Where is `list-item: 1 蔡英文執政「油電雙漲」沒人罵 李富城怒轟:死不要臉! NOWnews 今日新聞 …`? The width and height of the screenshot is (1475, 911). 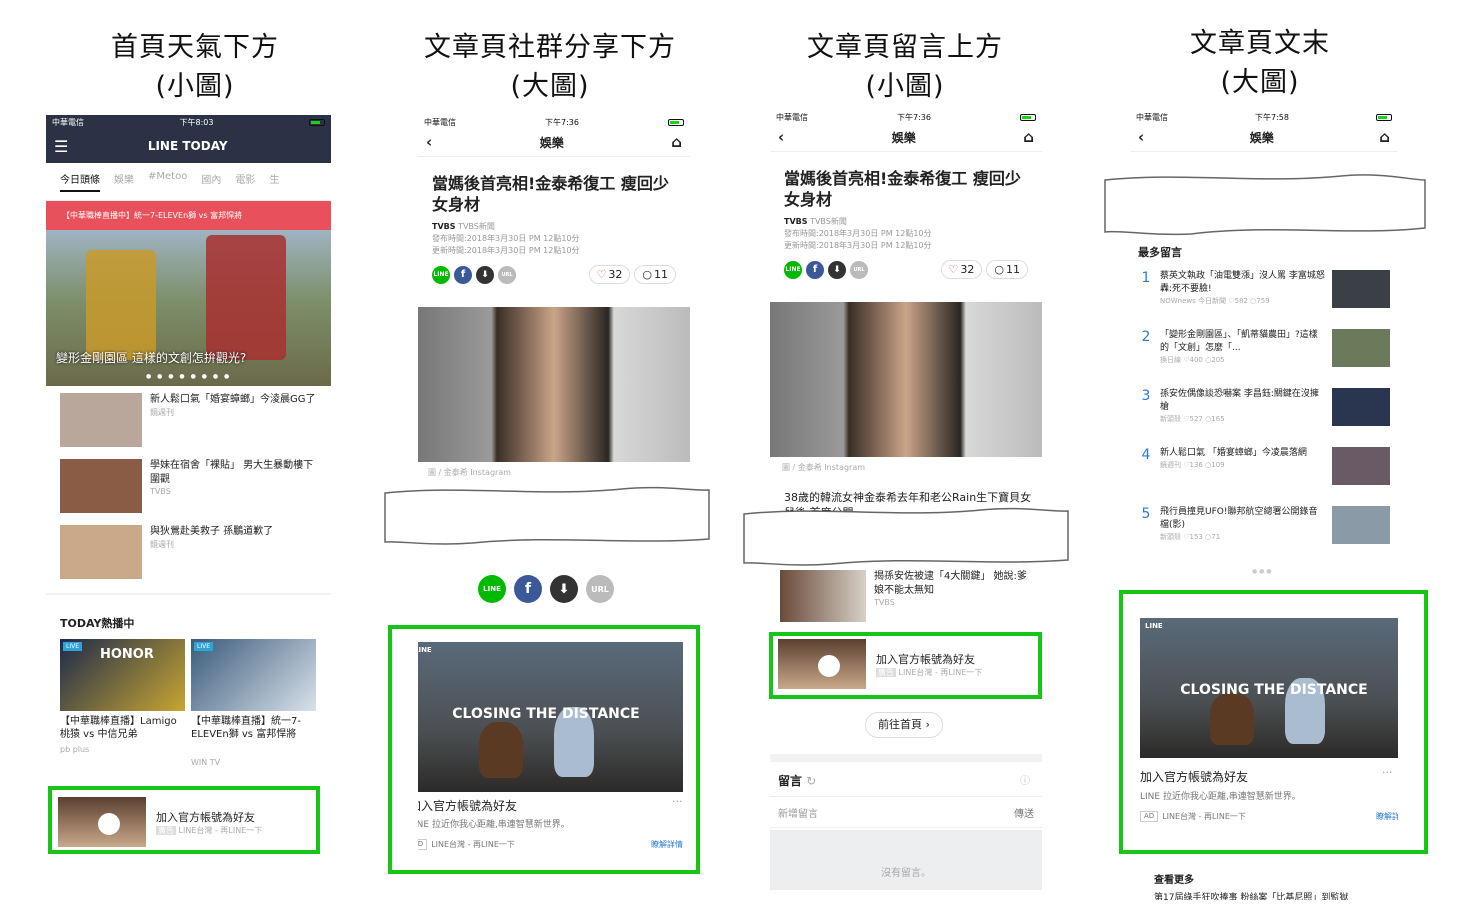
list-item: 1 蔡英文執政「油電雙漲」沒人罵 李富城怒轟:死不要臉! NOWnews 今日新聞 … is located at coordinates (1264, 299).